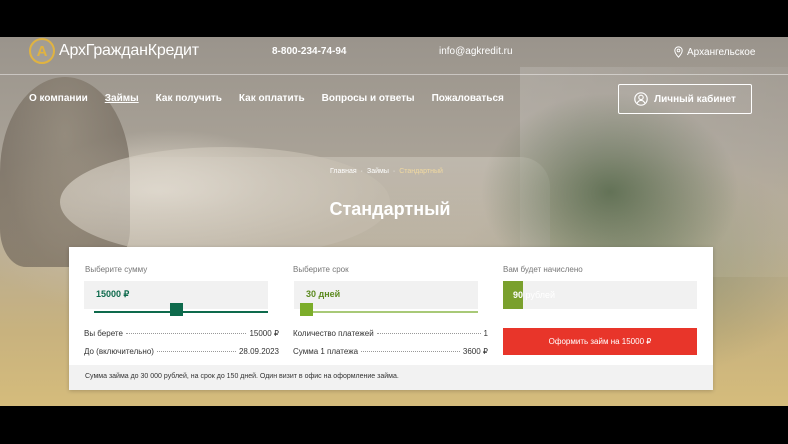  I want to click on nav-item-about: О компании, so click(58, 98).